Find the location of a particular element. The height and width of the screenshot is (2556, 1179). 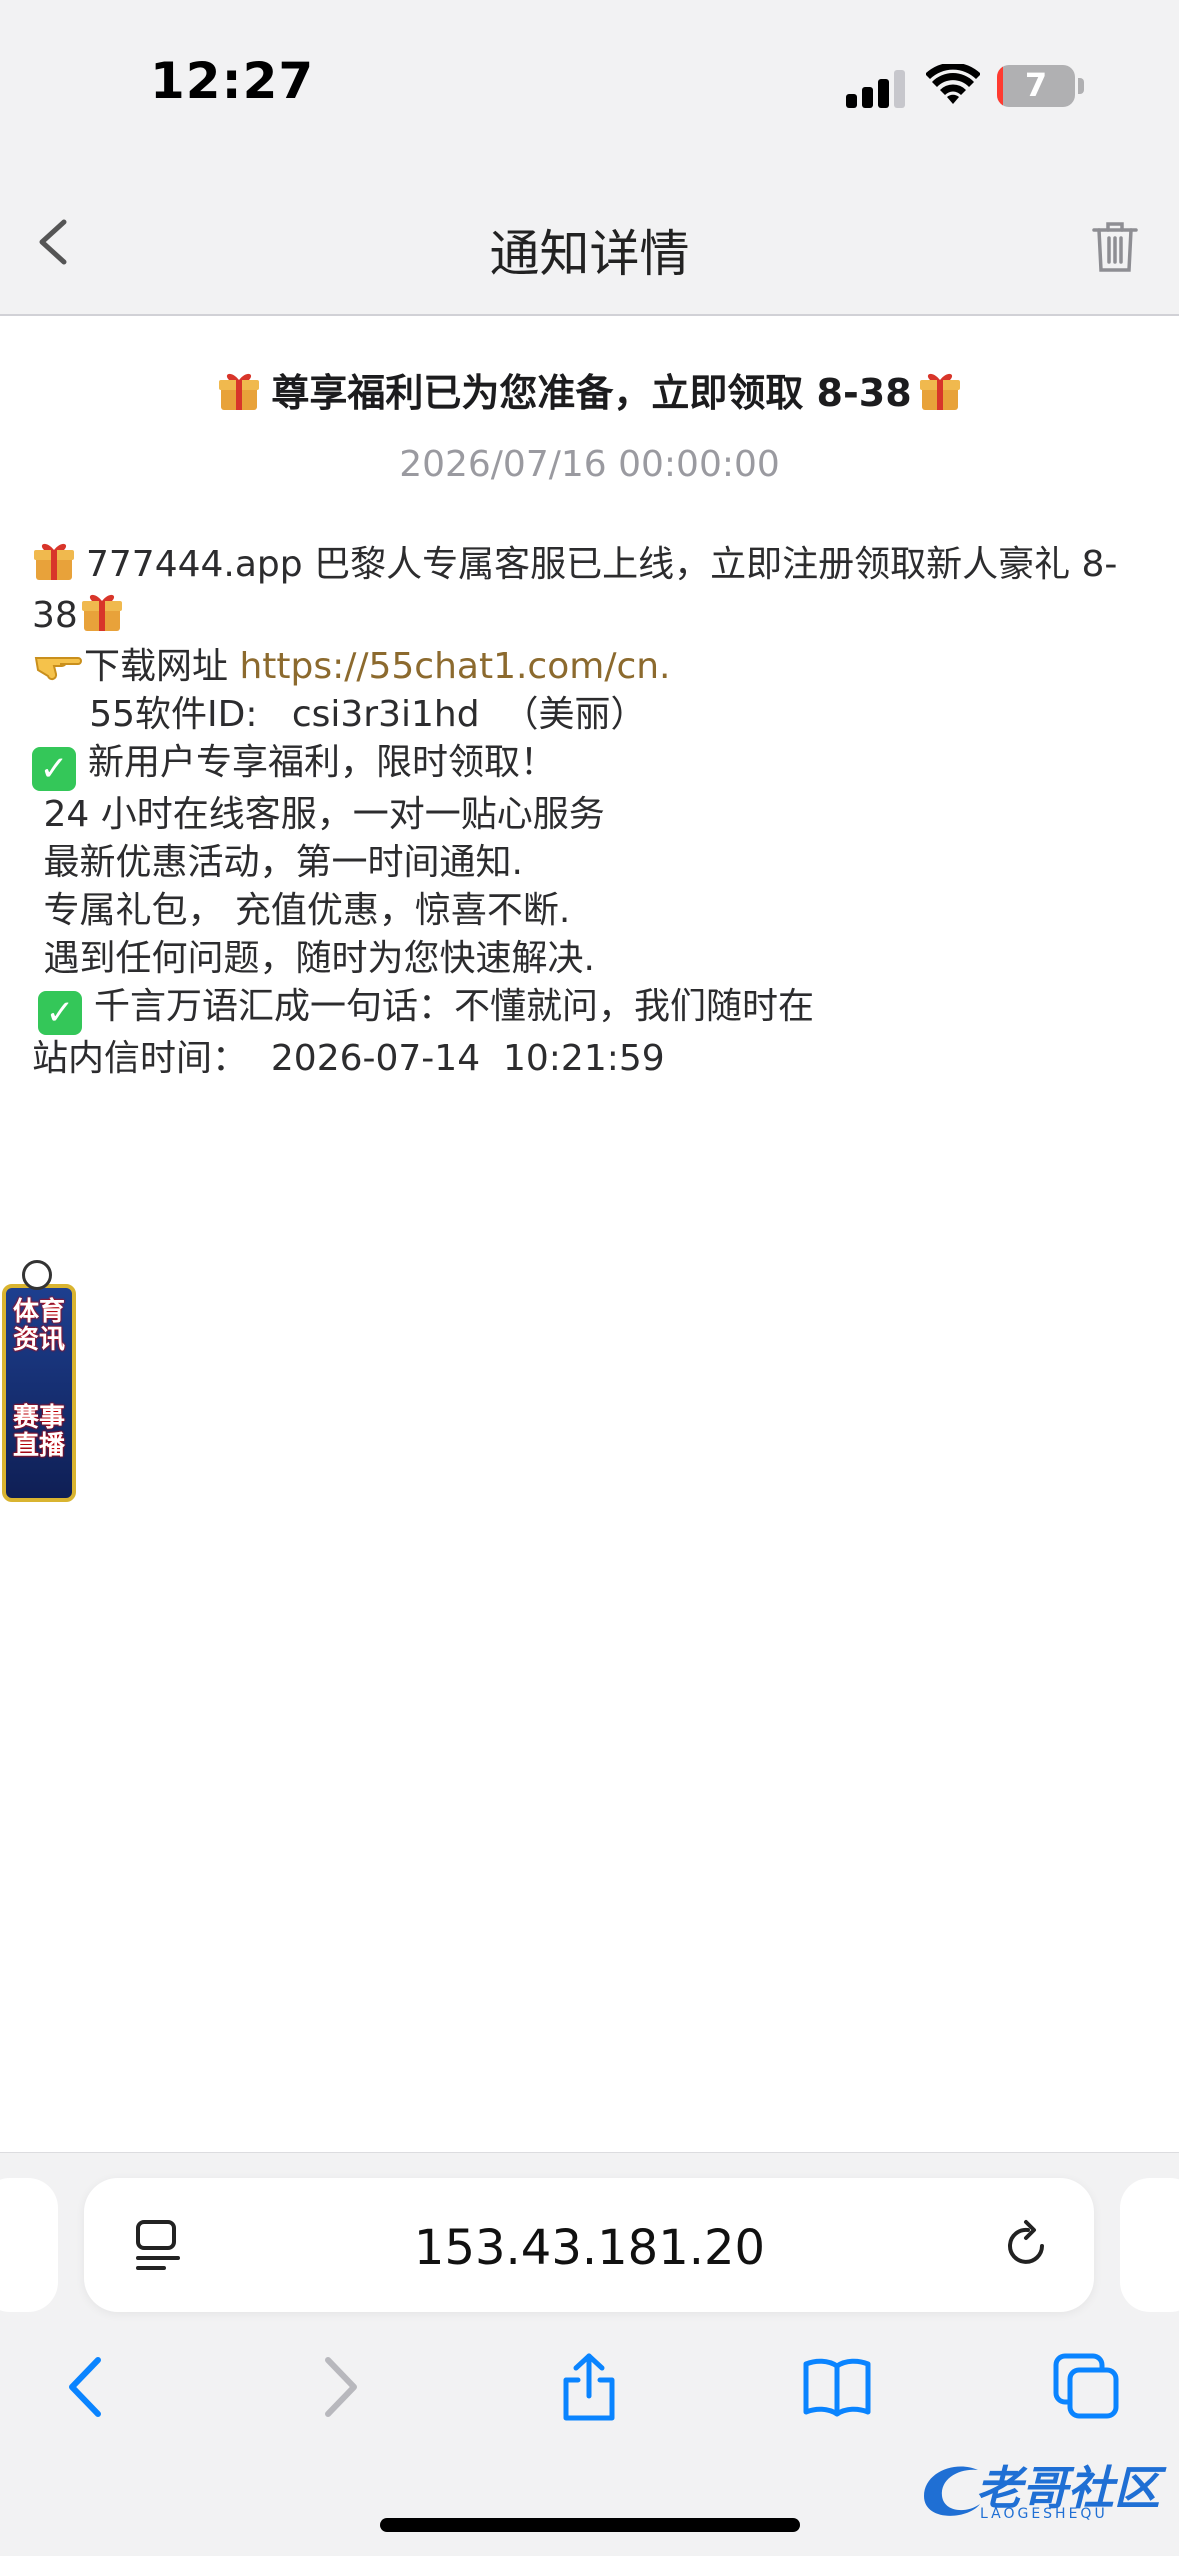

body-line: 最新优惠活动，第一时间通知. is located at coordinates (277, 862).